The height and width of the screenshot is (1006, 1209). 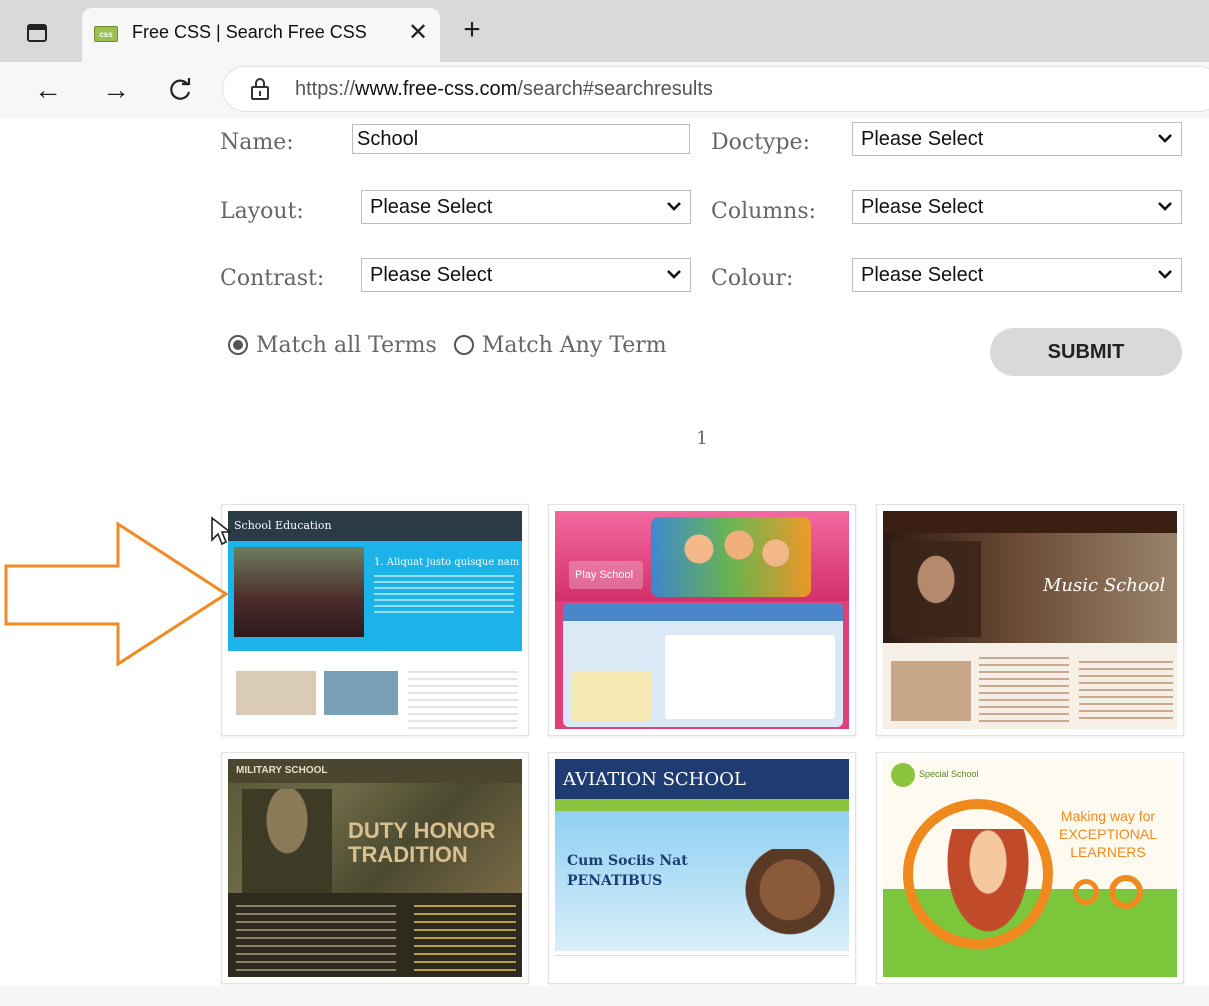 I want to click on template-thumbnail-military-school: MILITARY SCHOOL DUTY HONOR TRADITION, so click(x=375, y=868).